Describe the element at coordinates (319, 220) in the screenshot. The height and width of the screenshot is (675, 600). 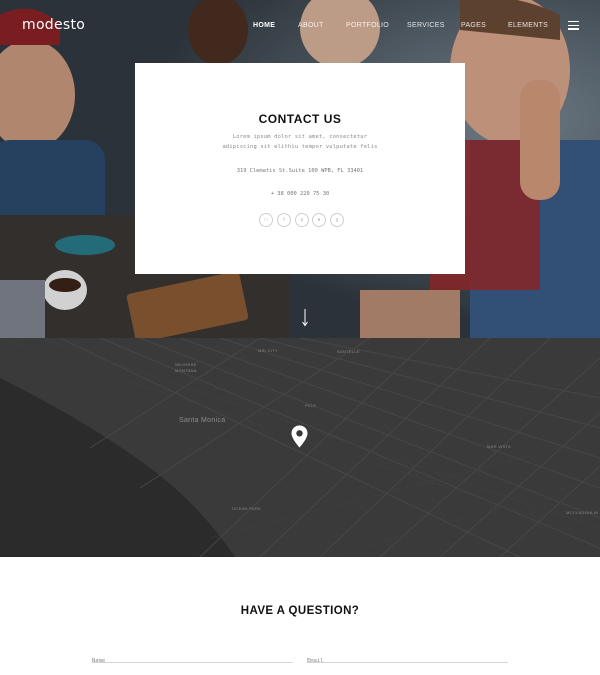
I see `twitter-icon: ●` at that location.